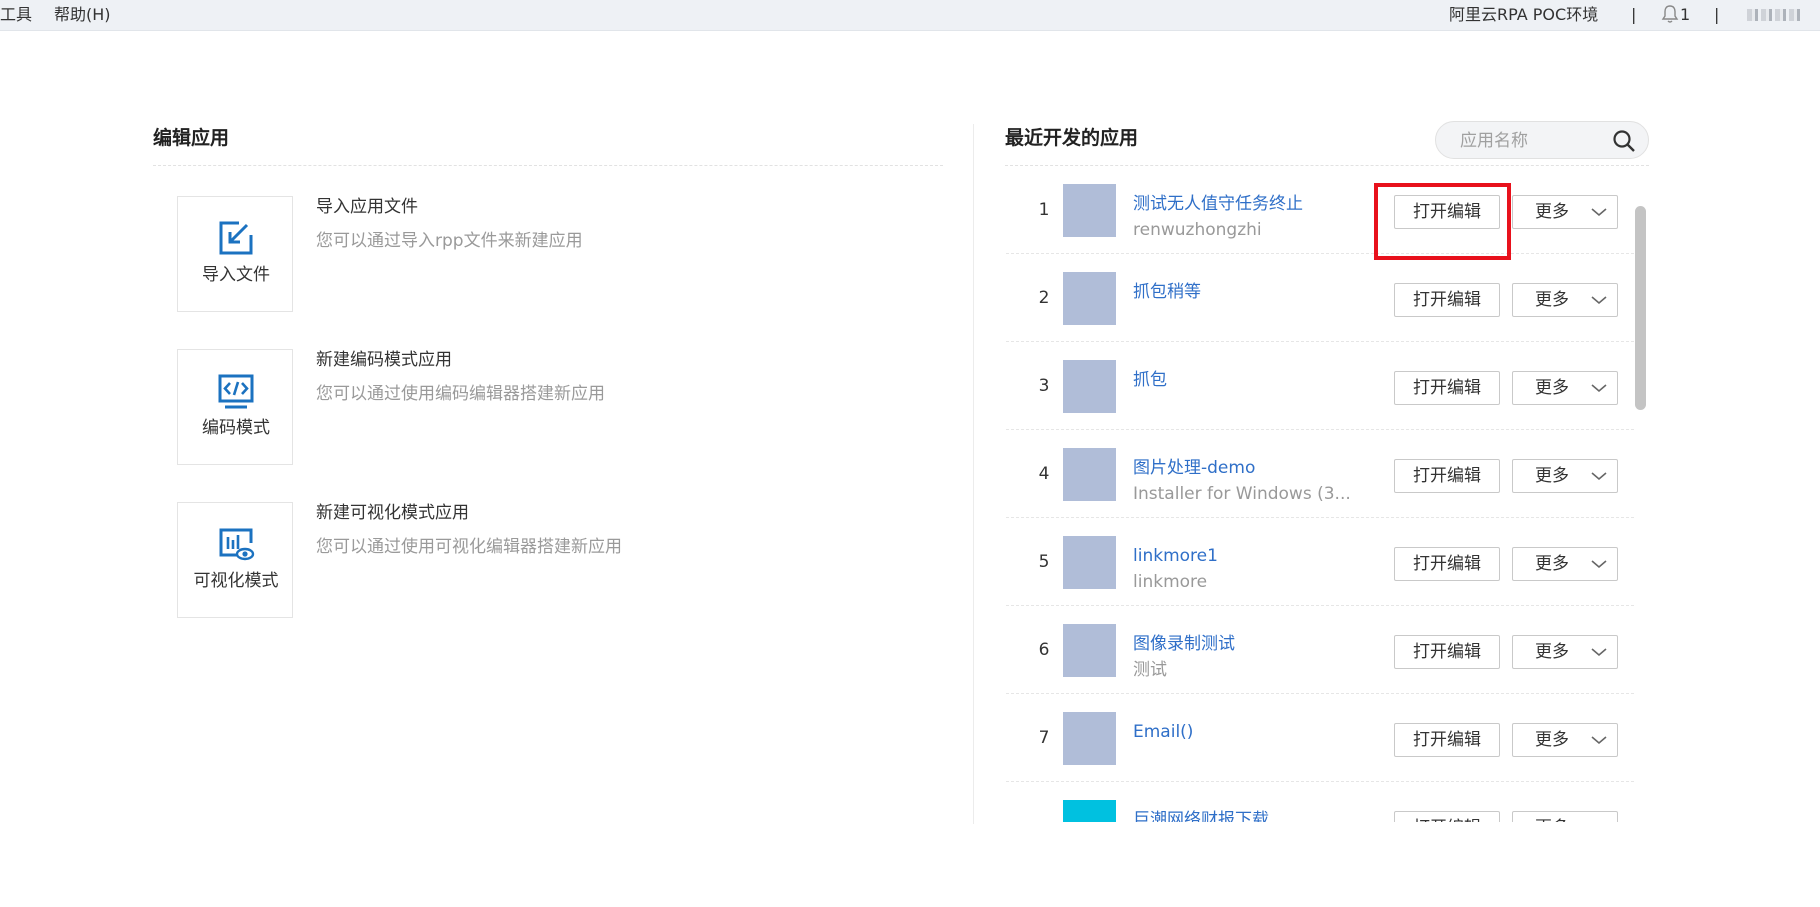 The height and width of the screenshot is (907, 1820). Describe the element at coordinates (973, 474) in the screenshot. I see `panel-divider` at that location.